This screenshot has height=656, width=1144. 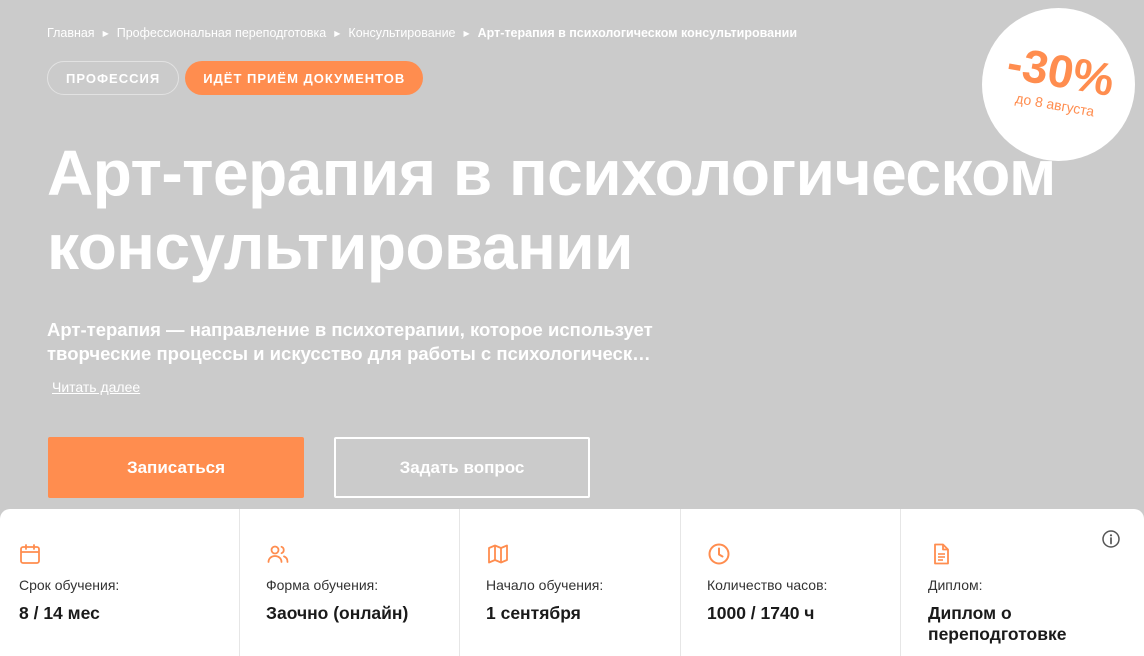 I want to click on fact-value-line-1: Диплом о, so click(x=970, y=613).